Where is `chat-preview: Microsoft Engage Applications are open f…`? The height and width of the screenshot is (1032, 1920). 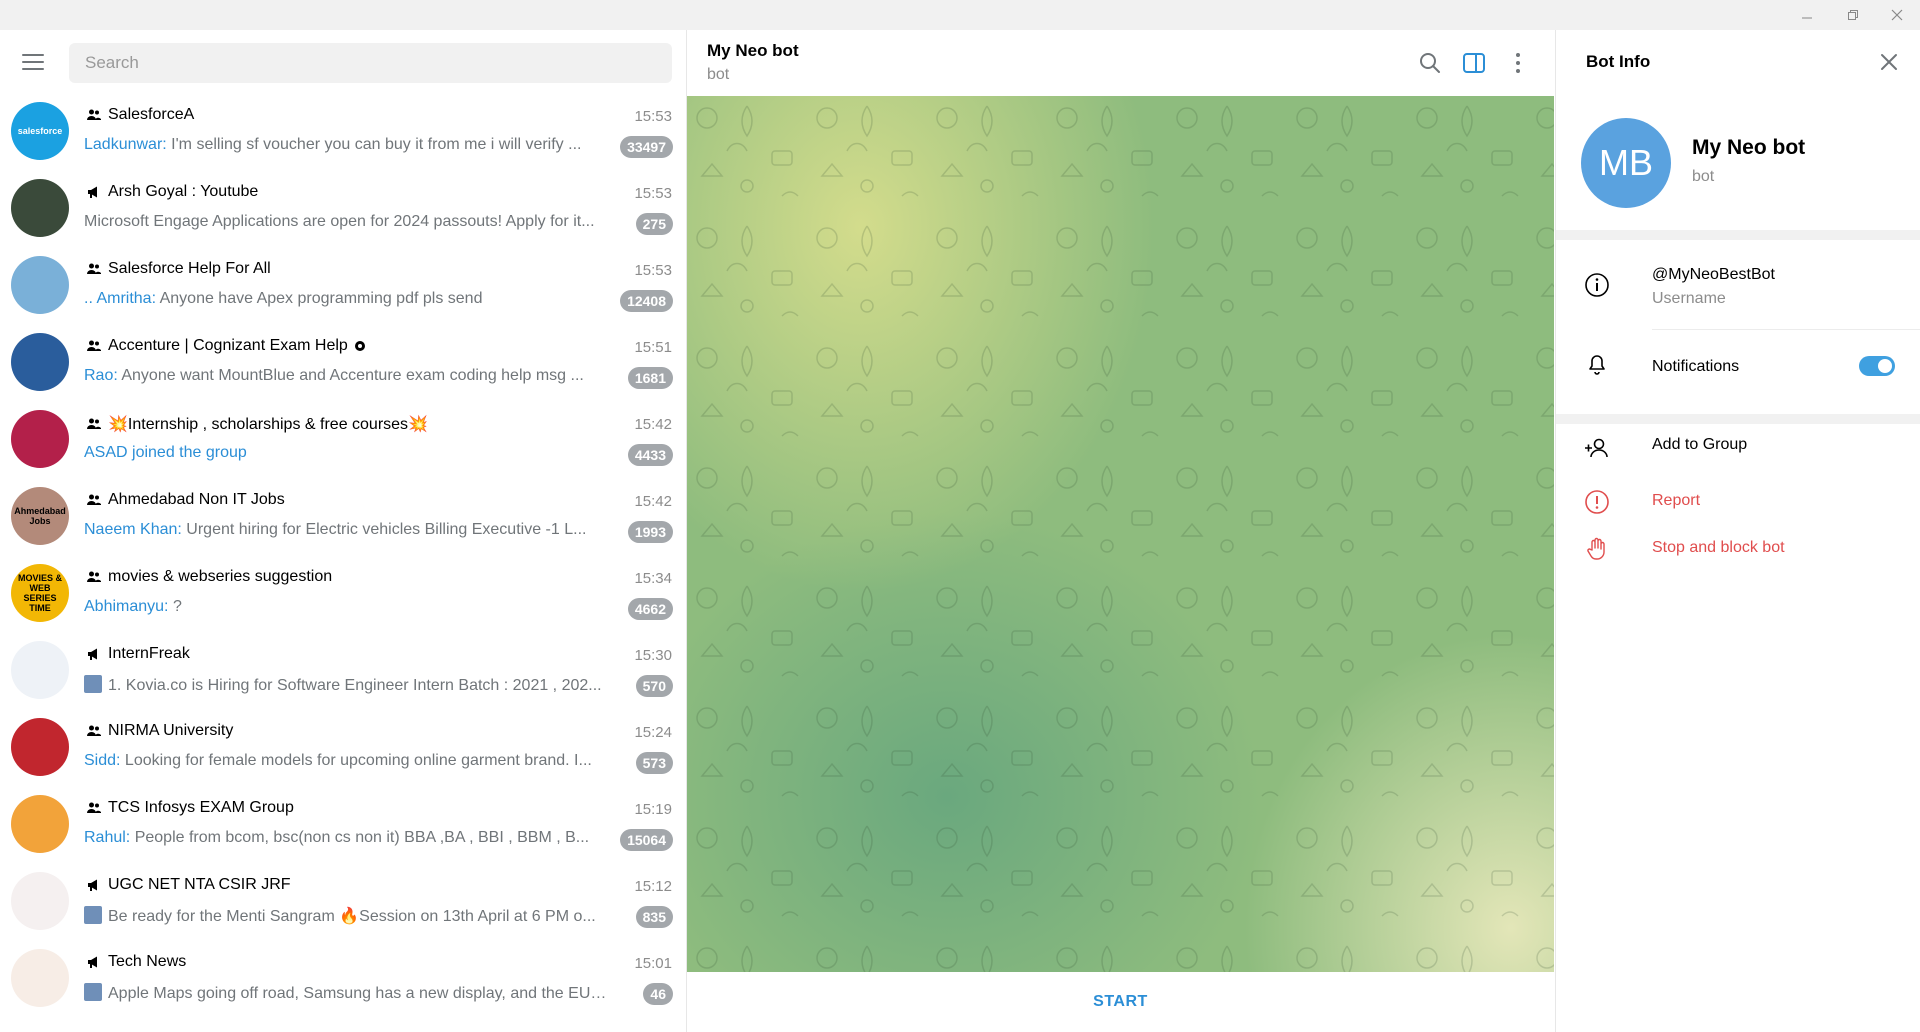 chat-preview: Microsoft Engage Applications are open f… is located at coordinates (346, 222).